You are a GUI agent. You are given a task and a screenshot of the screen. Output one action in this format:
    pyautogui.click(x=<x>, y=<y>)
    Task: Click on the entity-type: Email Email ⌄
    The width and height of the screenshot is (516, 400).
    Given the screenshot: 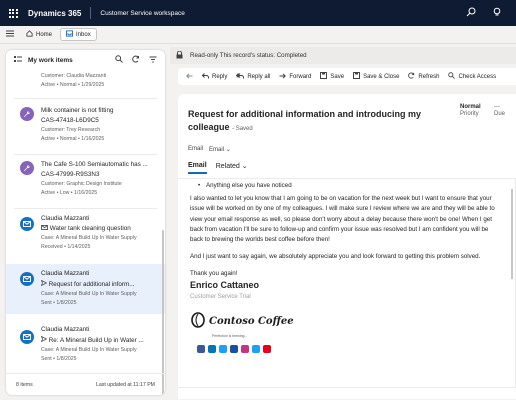 What is the action you would take?
    pyautogui.click(x=209, y=149)
    